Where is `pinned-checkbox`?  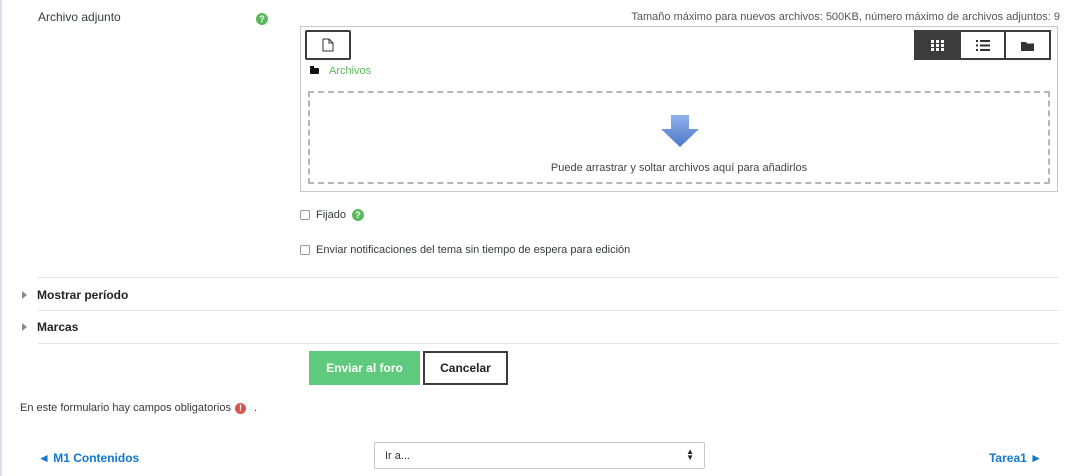
pinned-checkbox is located at coordinates (305, 215).